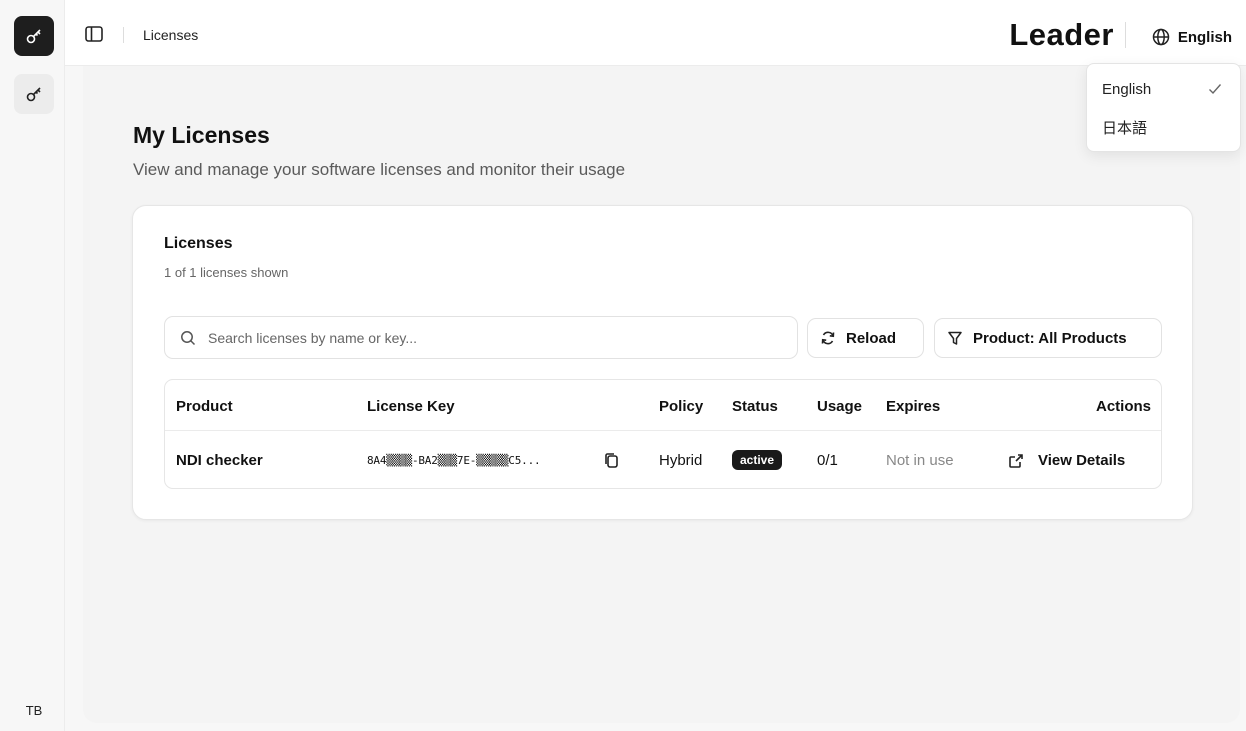 The image size is (1246, 731). What do you see at coordinates (1082, 460) in the screenshot?
I see `view-details-label: View Details` at bounding box center [1082, 460].